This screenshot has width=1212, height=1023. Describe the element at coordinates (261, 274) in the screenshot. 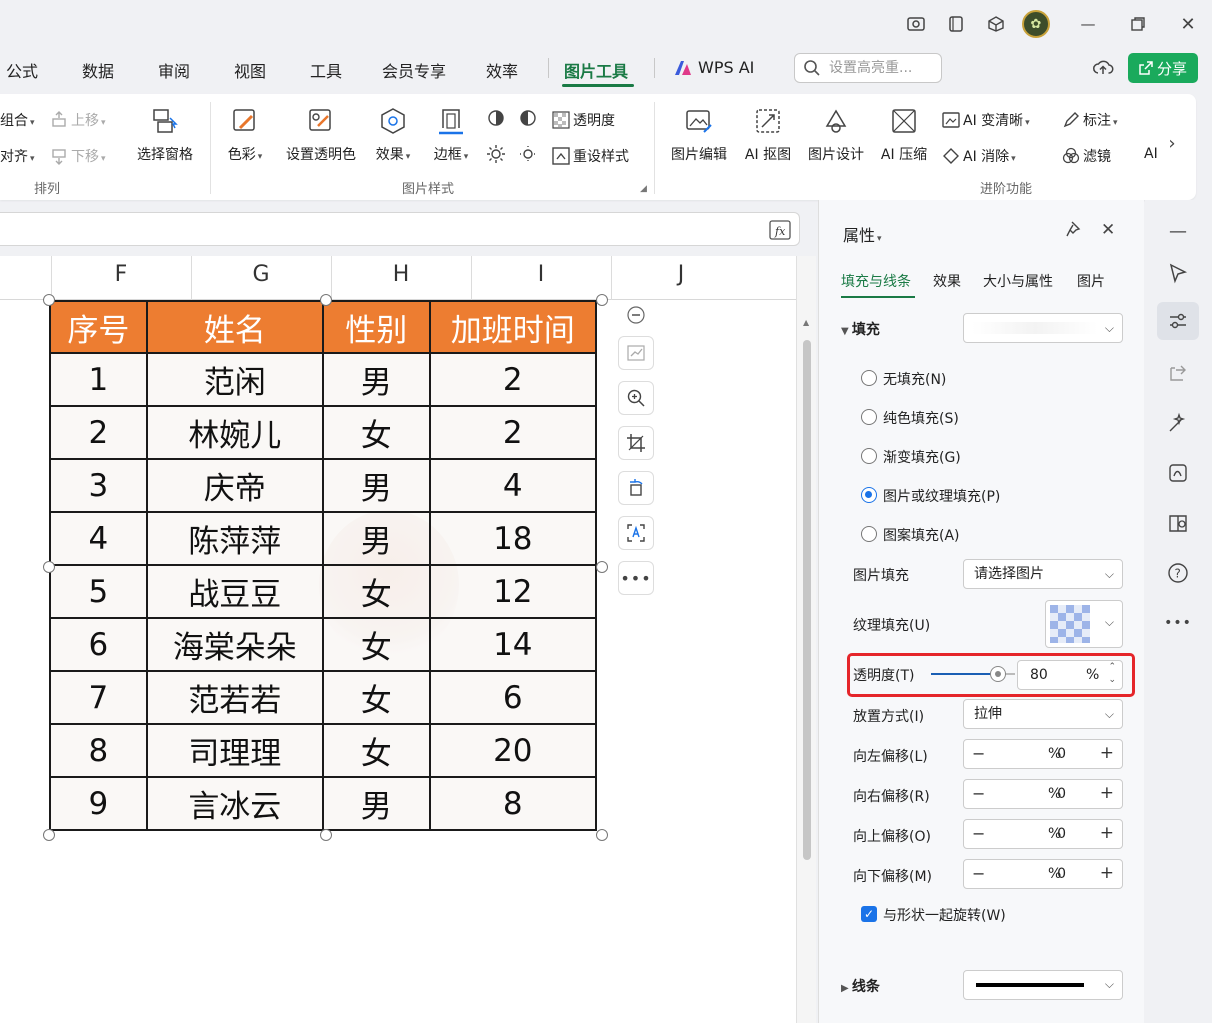

I see `column-header-g: G` at that location.